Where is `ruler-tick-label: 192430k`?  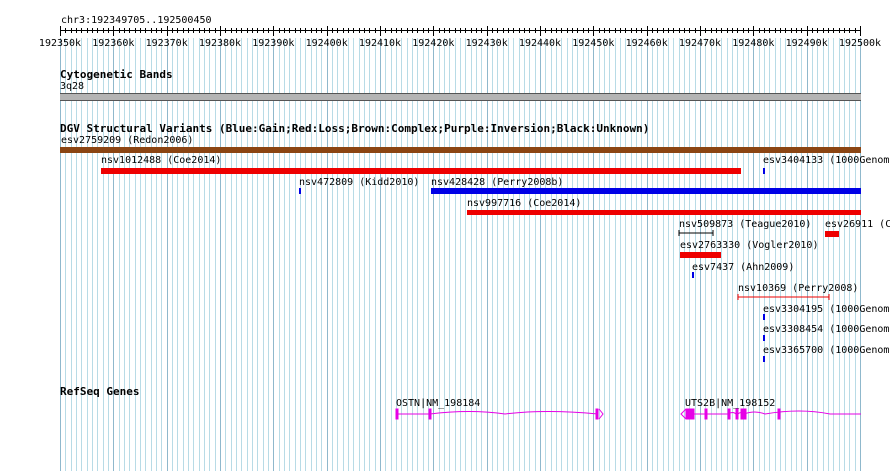 ruler-tick-label: 192430k is located at coordinates (487, 43).